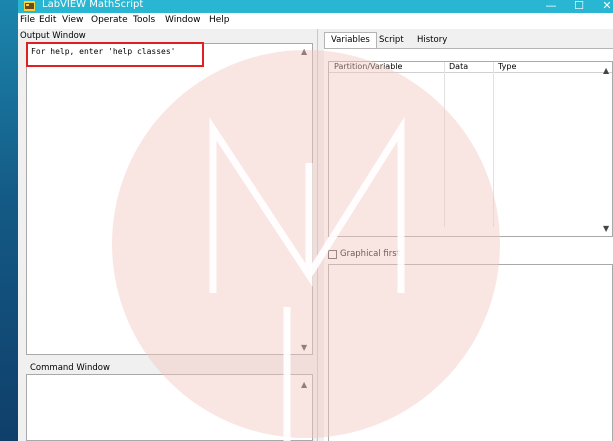  Describe the element at coordinates (317, 235) in the screenshot. I see `vertical-splitter` at that location.